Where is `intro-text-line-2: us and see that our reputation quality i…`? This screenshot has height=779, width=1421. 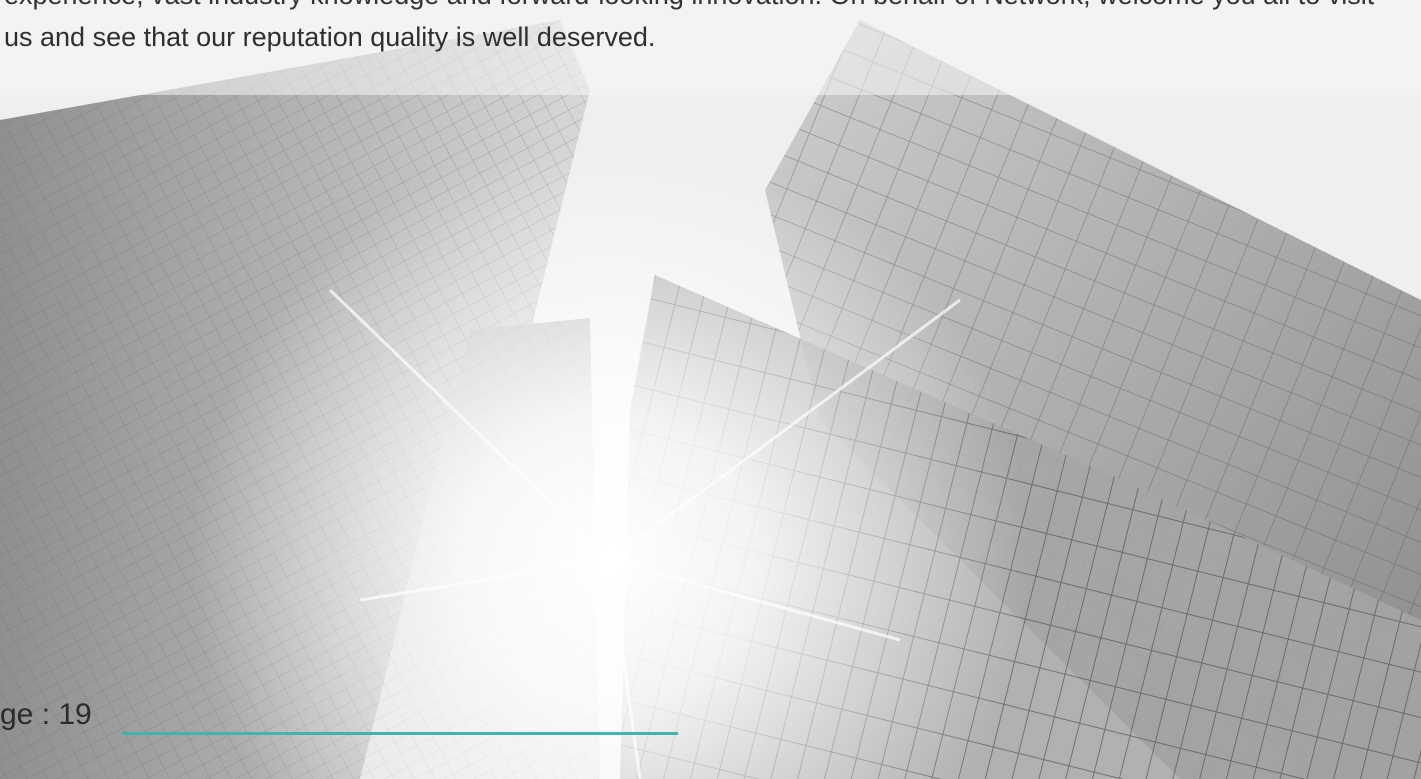
intro-text-line-2: us and see that our reputation quality i… is located at coordinates (330, 37).